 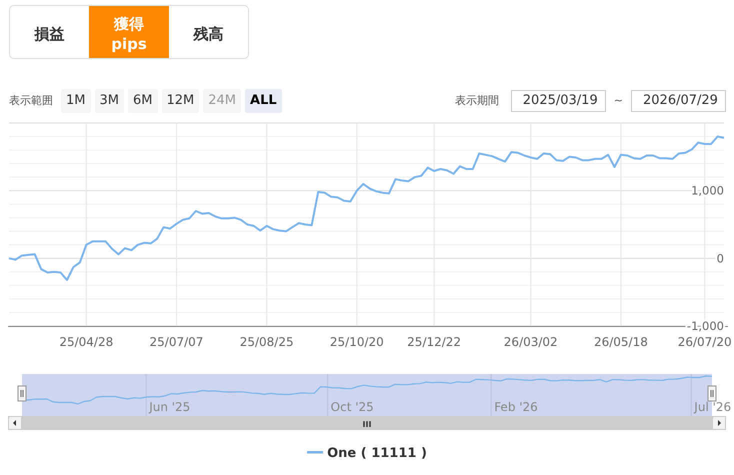 What do you see at coordinates (678, 101) in the screenshot?
I see `date-field: 2026/07/29` at bounding box center [678, 101].